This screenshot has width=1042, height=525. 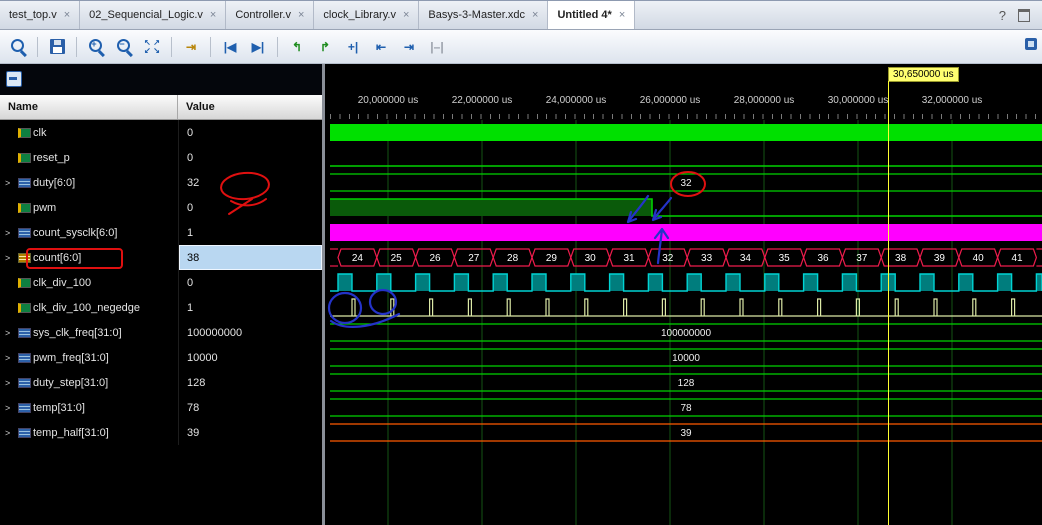 What do you see at coordinates (161, 432) in the screenshot?
I see `signal-row: > temp_half[31:0] 39` at bounding box center [161, 432].